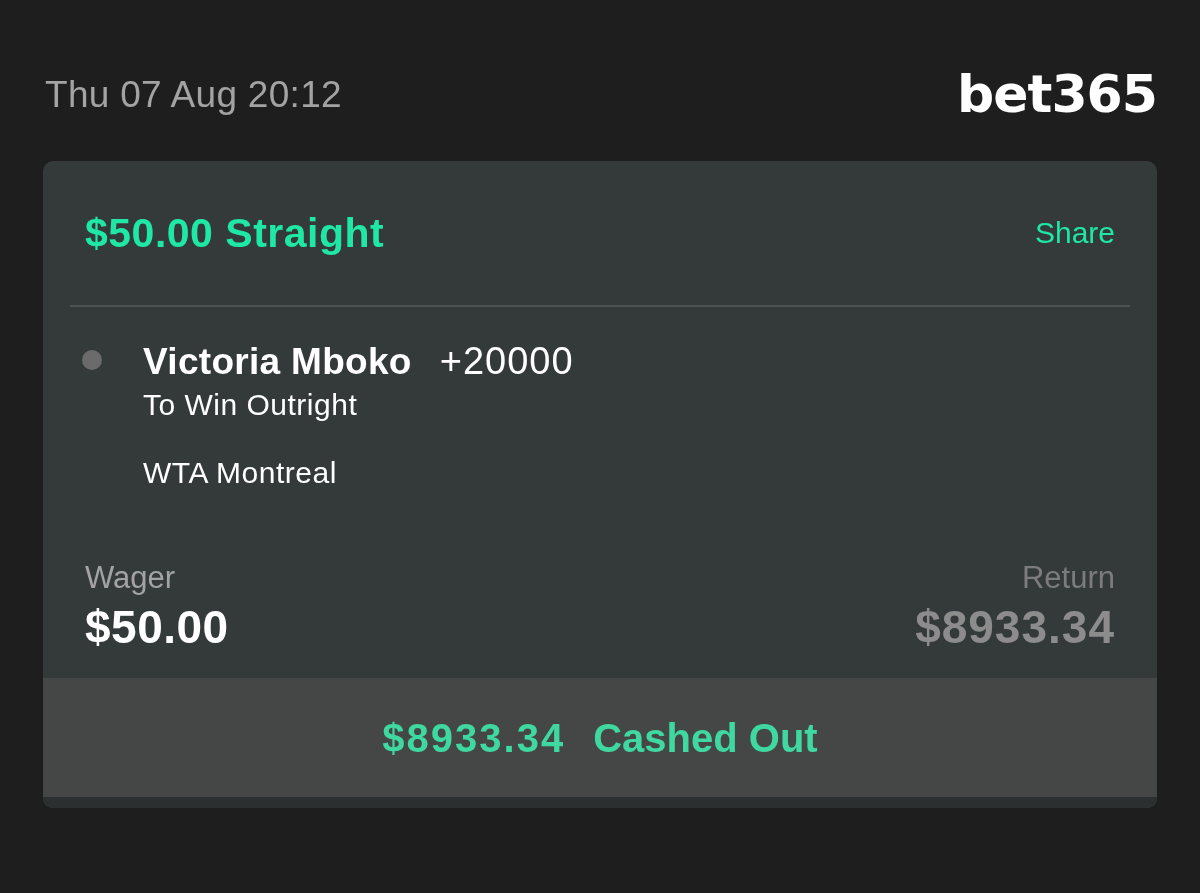 The width and height of the screenshot is (1200, 893). What do you see at coordinates (705, 737) in the screenshot?
I see `cash-out-status: Cashed Out` at bounding box center [705, 737].